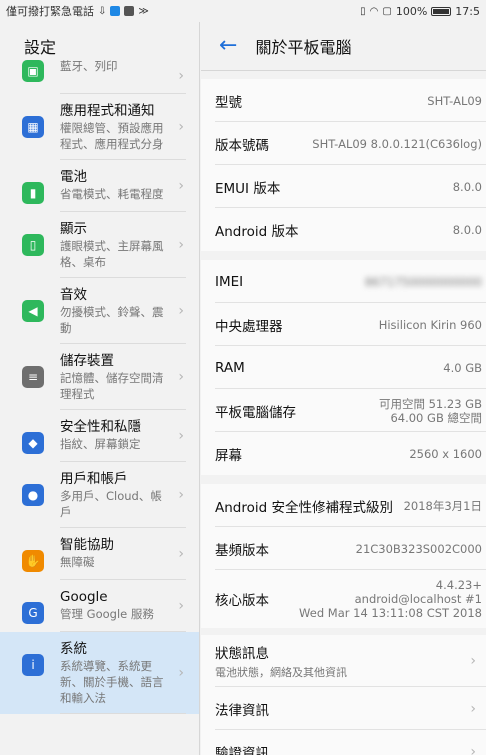 This screenshot has height=755, width=486. Describe the element at coordinates (99, 76) in the screenshot. I see `settings-menu-item: ▣ 藍牙、列印 ›` at that location.